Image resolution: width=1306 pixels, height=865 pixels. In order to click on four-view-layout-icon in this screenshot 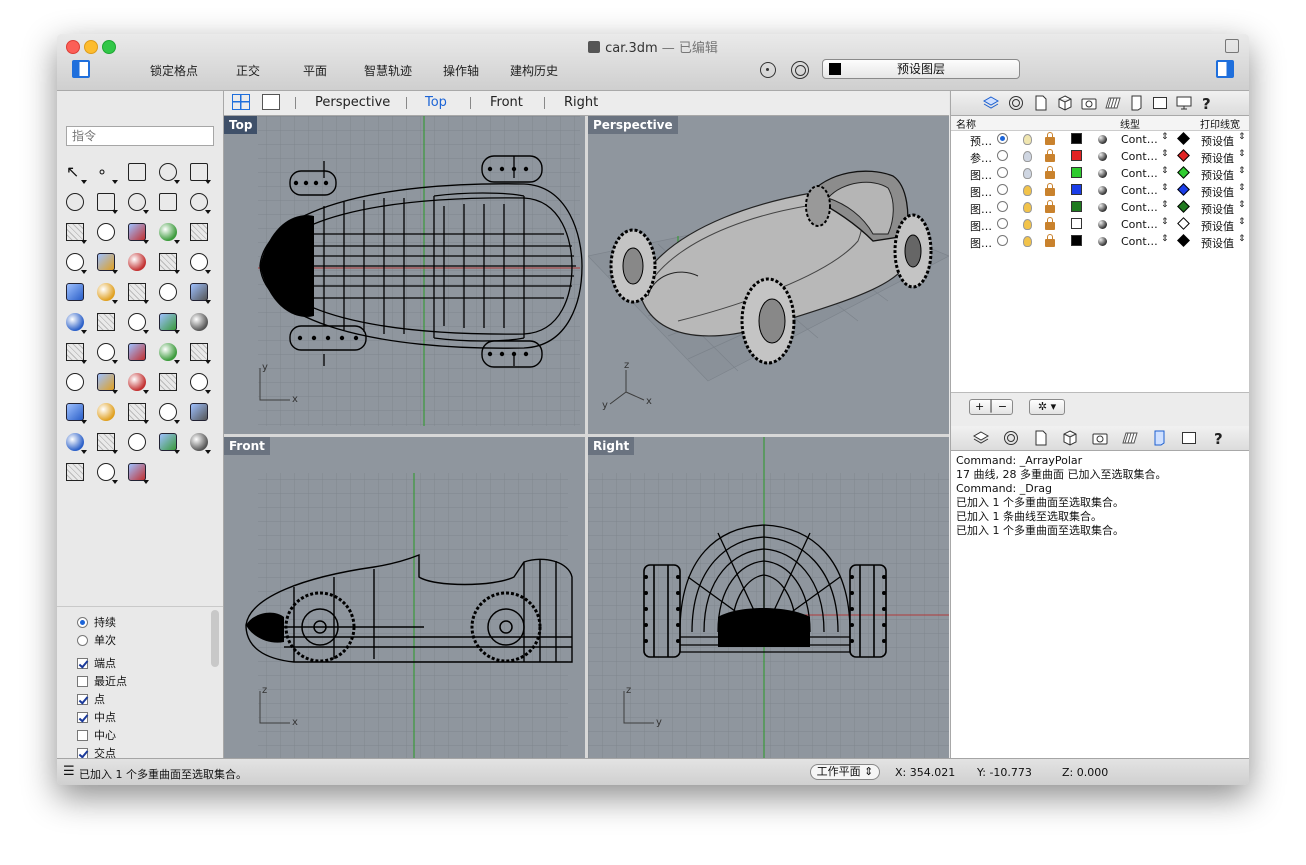, I will do `click(241, 102)`.